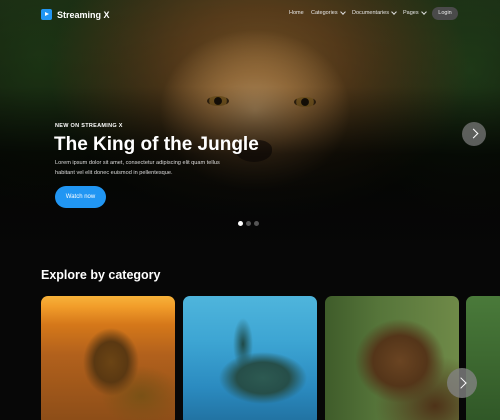 The image size is (500, 420). Describe the element at coordinates (156, 144) in the screenshot. I see `hero-title: The King of the Jungle` at that location.